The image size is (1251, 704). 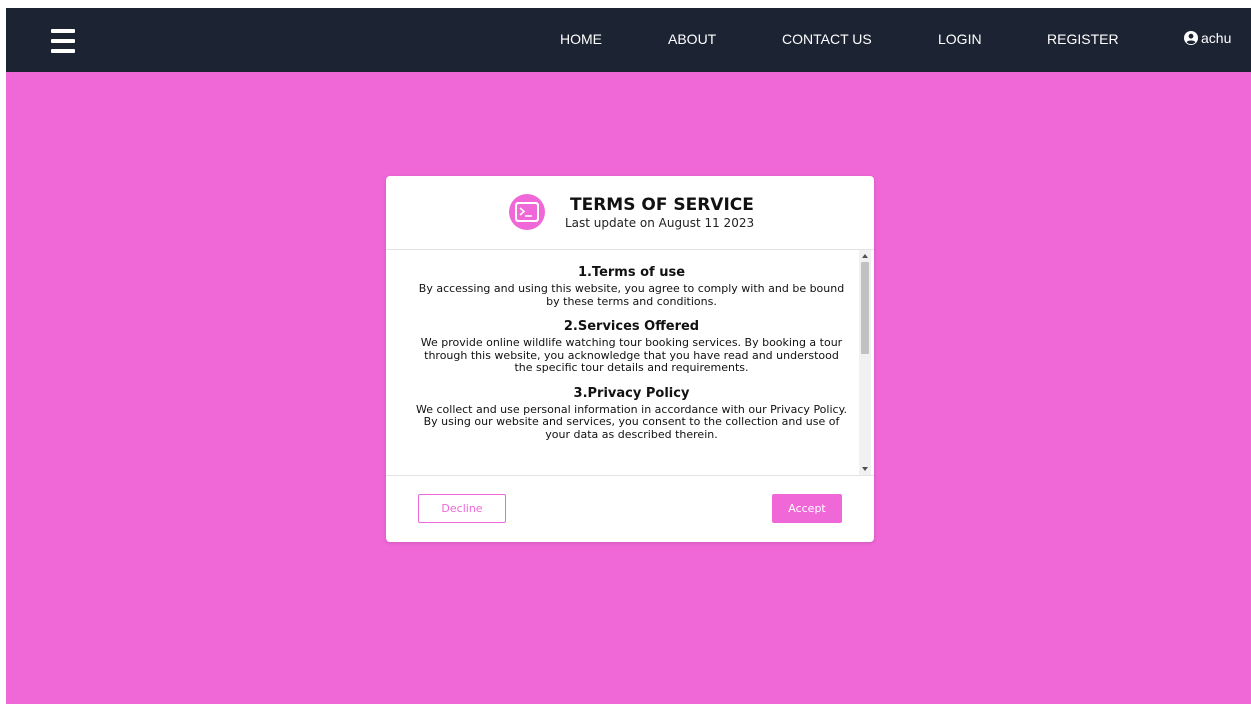 I want to click on scrollbar-thumb, so click(x=865, y=308).